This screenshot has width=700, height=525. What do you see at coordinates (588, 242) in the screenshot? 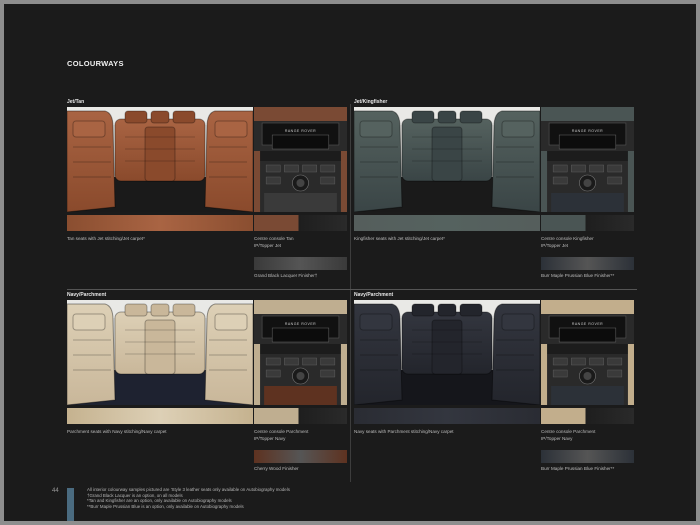
I see `console-caption: Centre console Kingfisher IP/Topper Jet` at bounding box center [588, 242].